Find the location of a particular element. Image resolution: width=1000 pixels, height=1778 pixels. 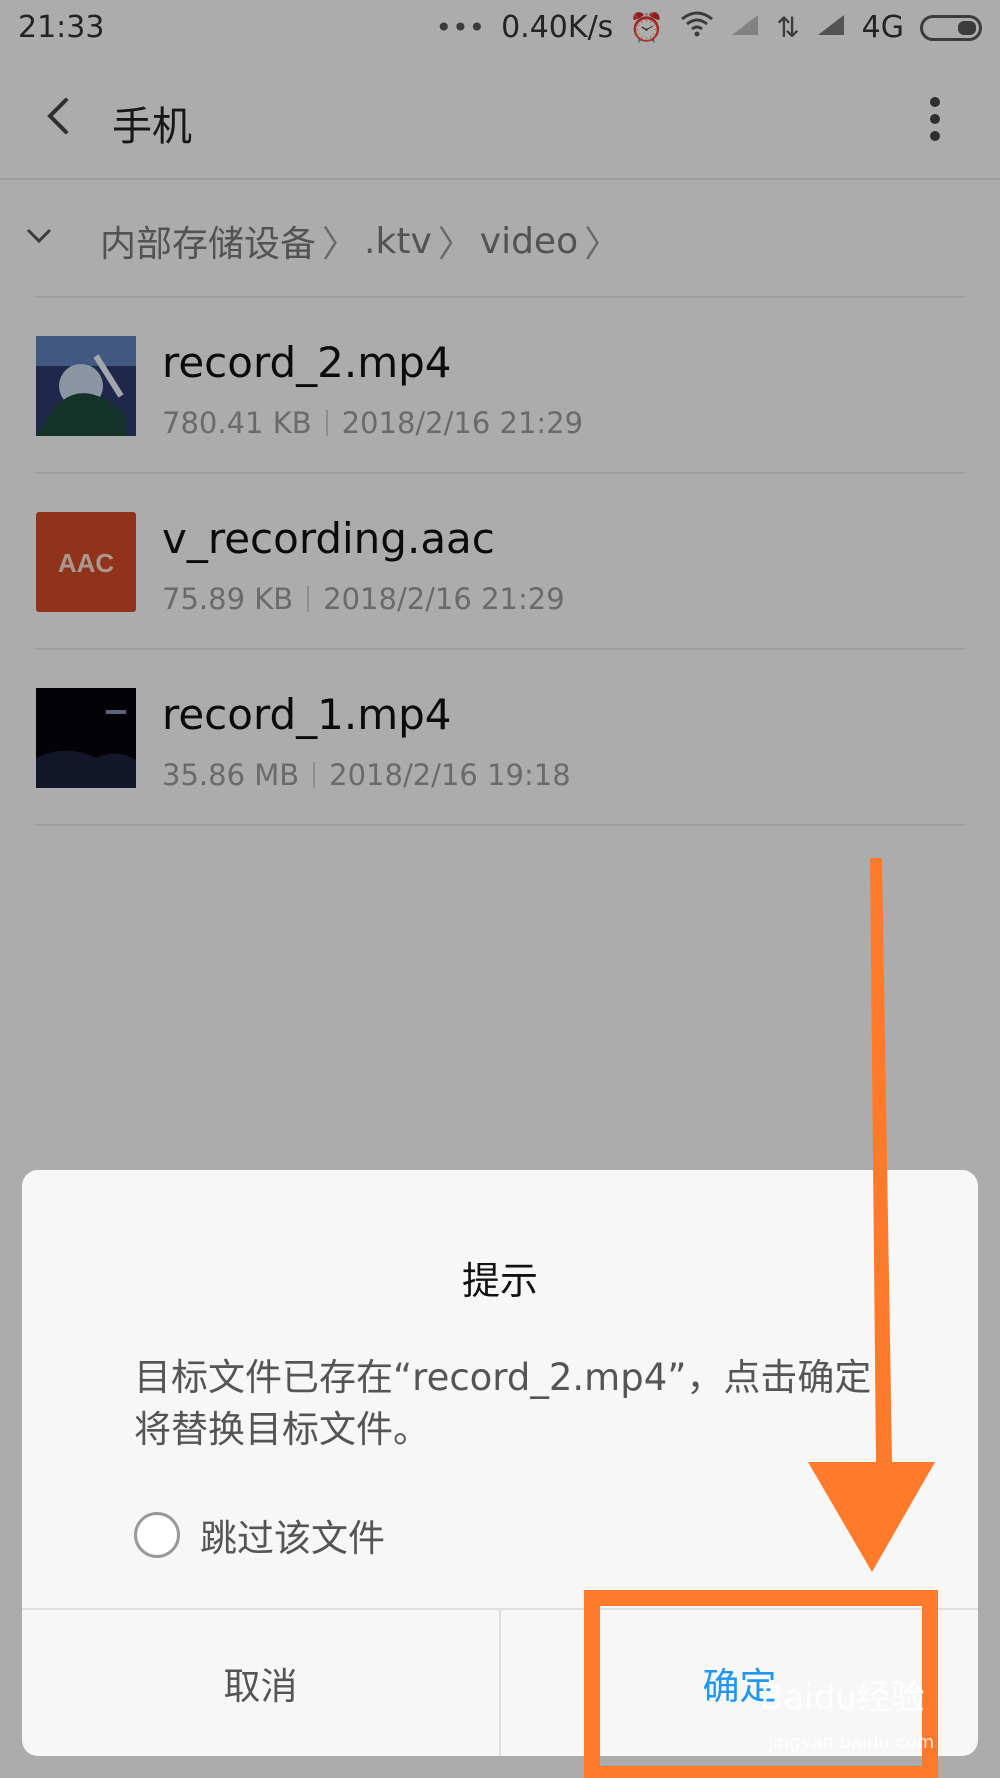

skip-file-label: 跳过该文件 is located at coordinates (292, 1538).